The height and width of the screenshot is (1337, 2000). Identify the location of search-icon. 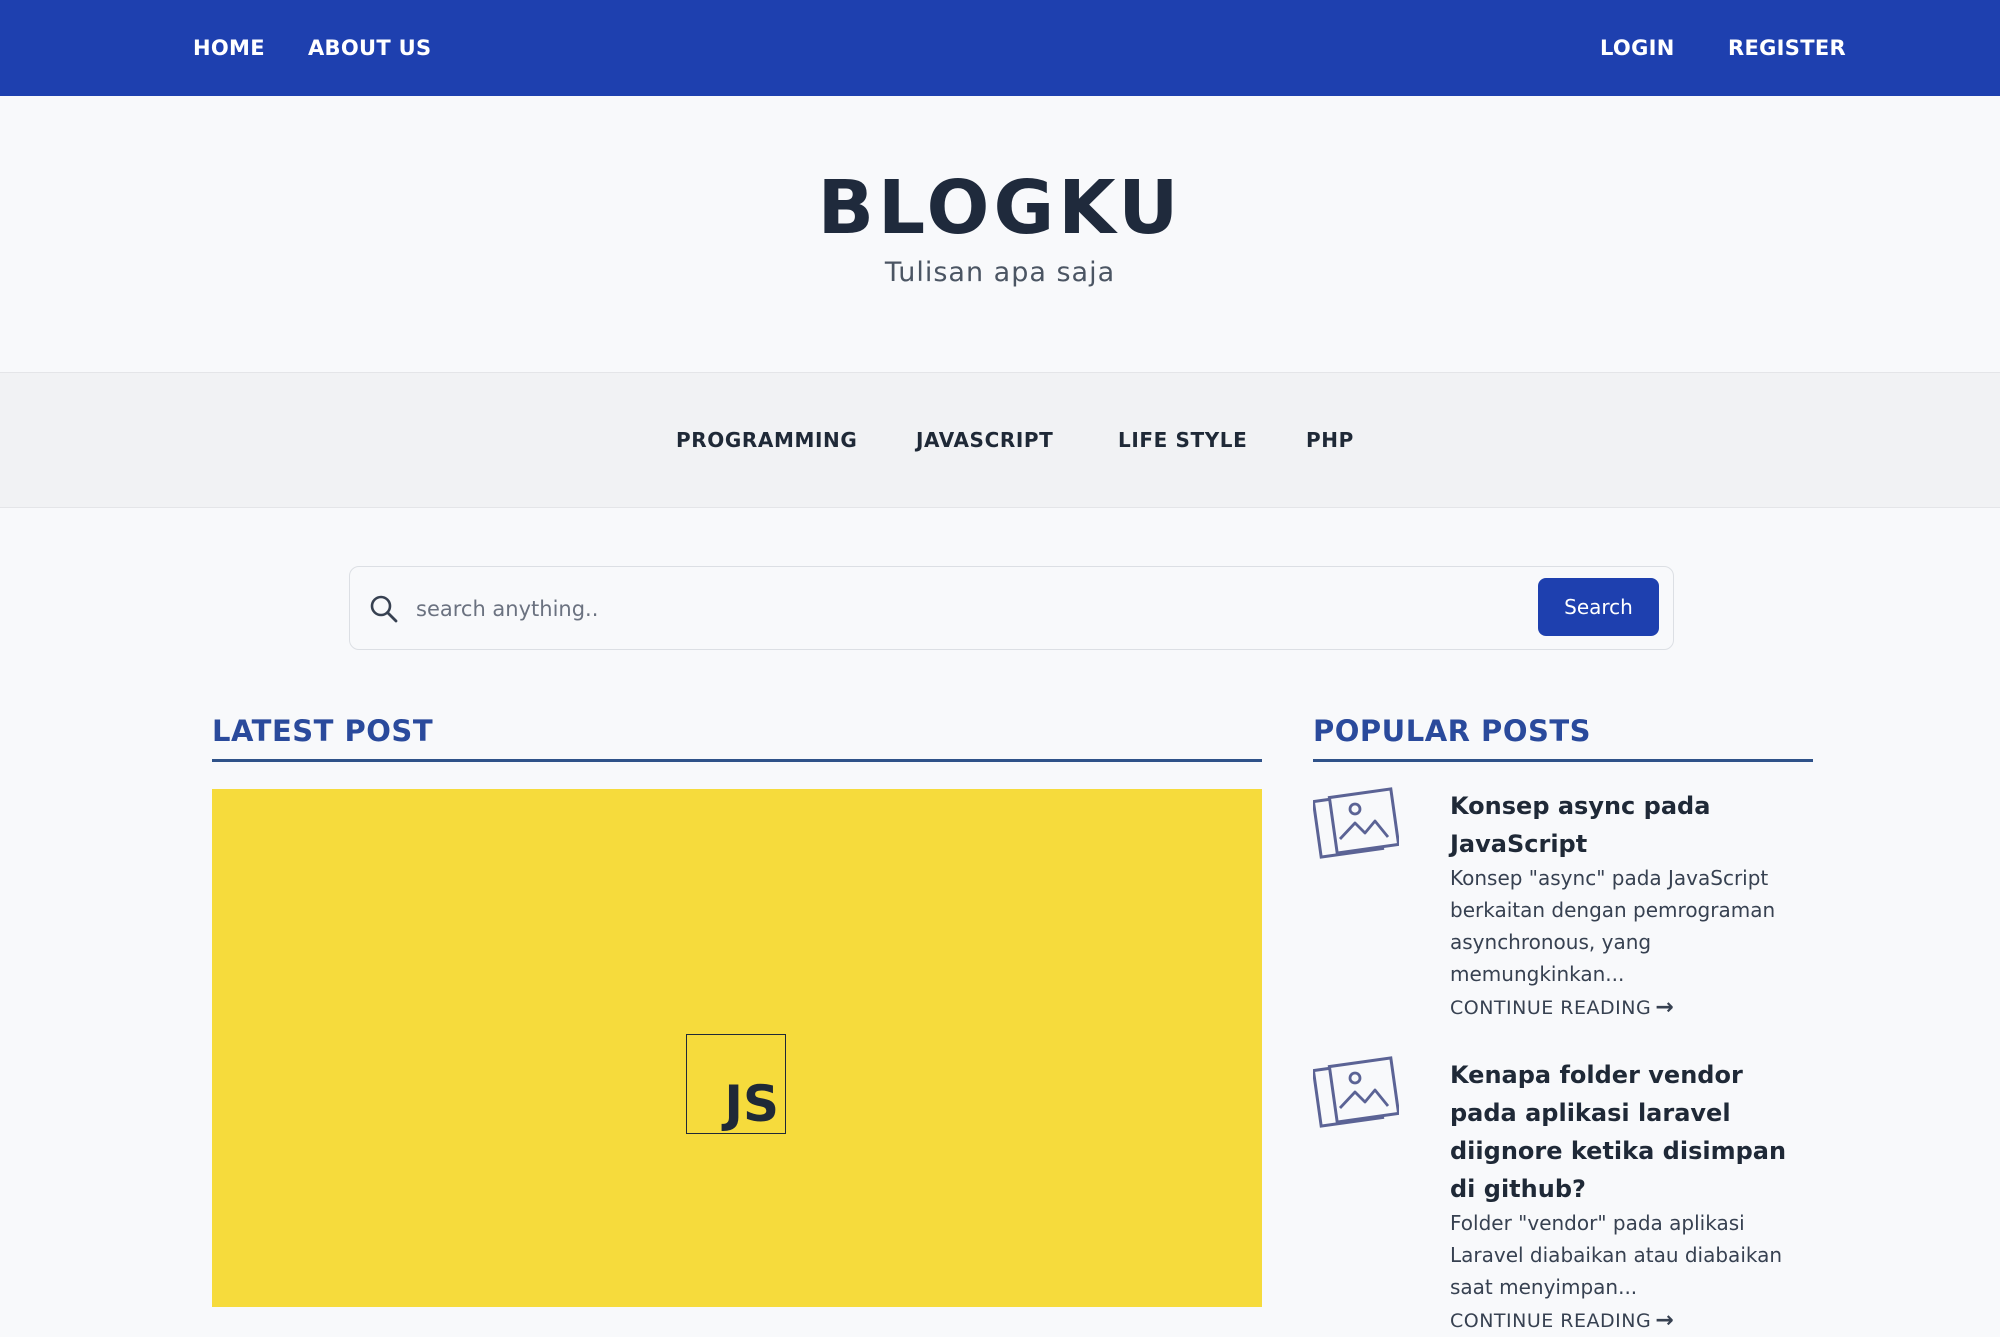
(384, 609).